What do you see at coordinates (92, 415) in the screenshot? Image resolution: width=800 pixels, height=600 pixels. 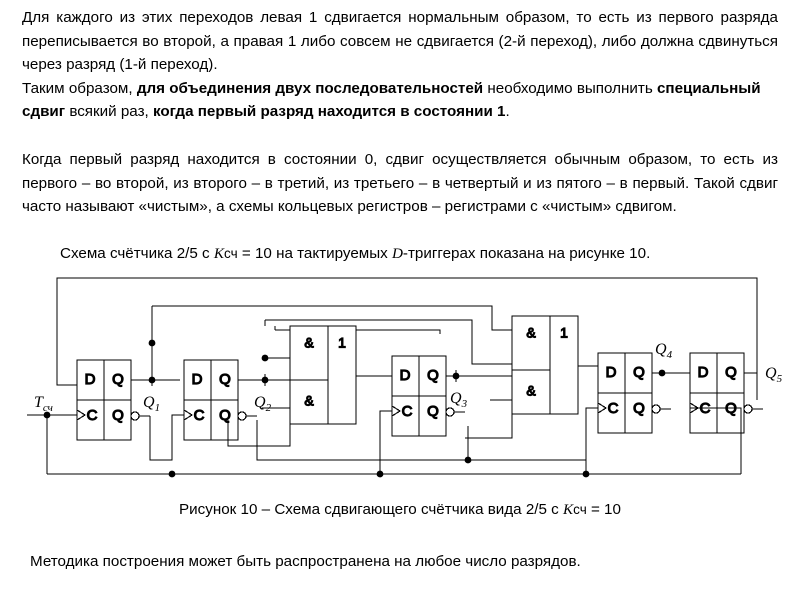 I see `ff1-c-label: C` at bounding box center [92, 415].